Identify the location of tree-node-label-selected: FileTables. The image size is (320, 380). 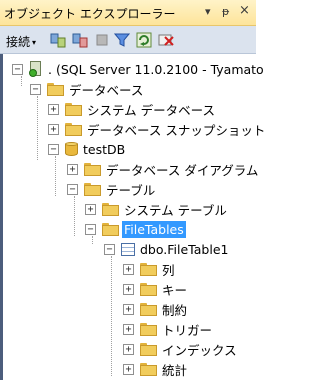
(154, 229).